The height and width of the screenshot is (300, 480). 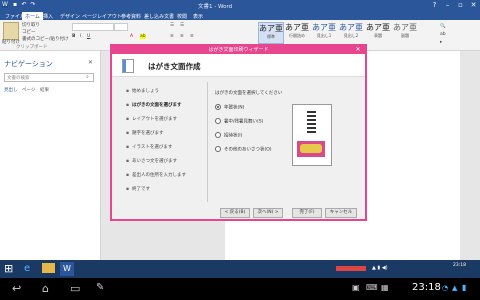 I want to click on battery-icon: ▮, so click(x=464, y=287).